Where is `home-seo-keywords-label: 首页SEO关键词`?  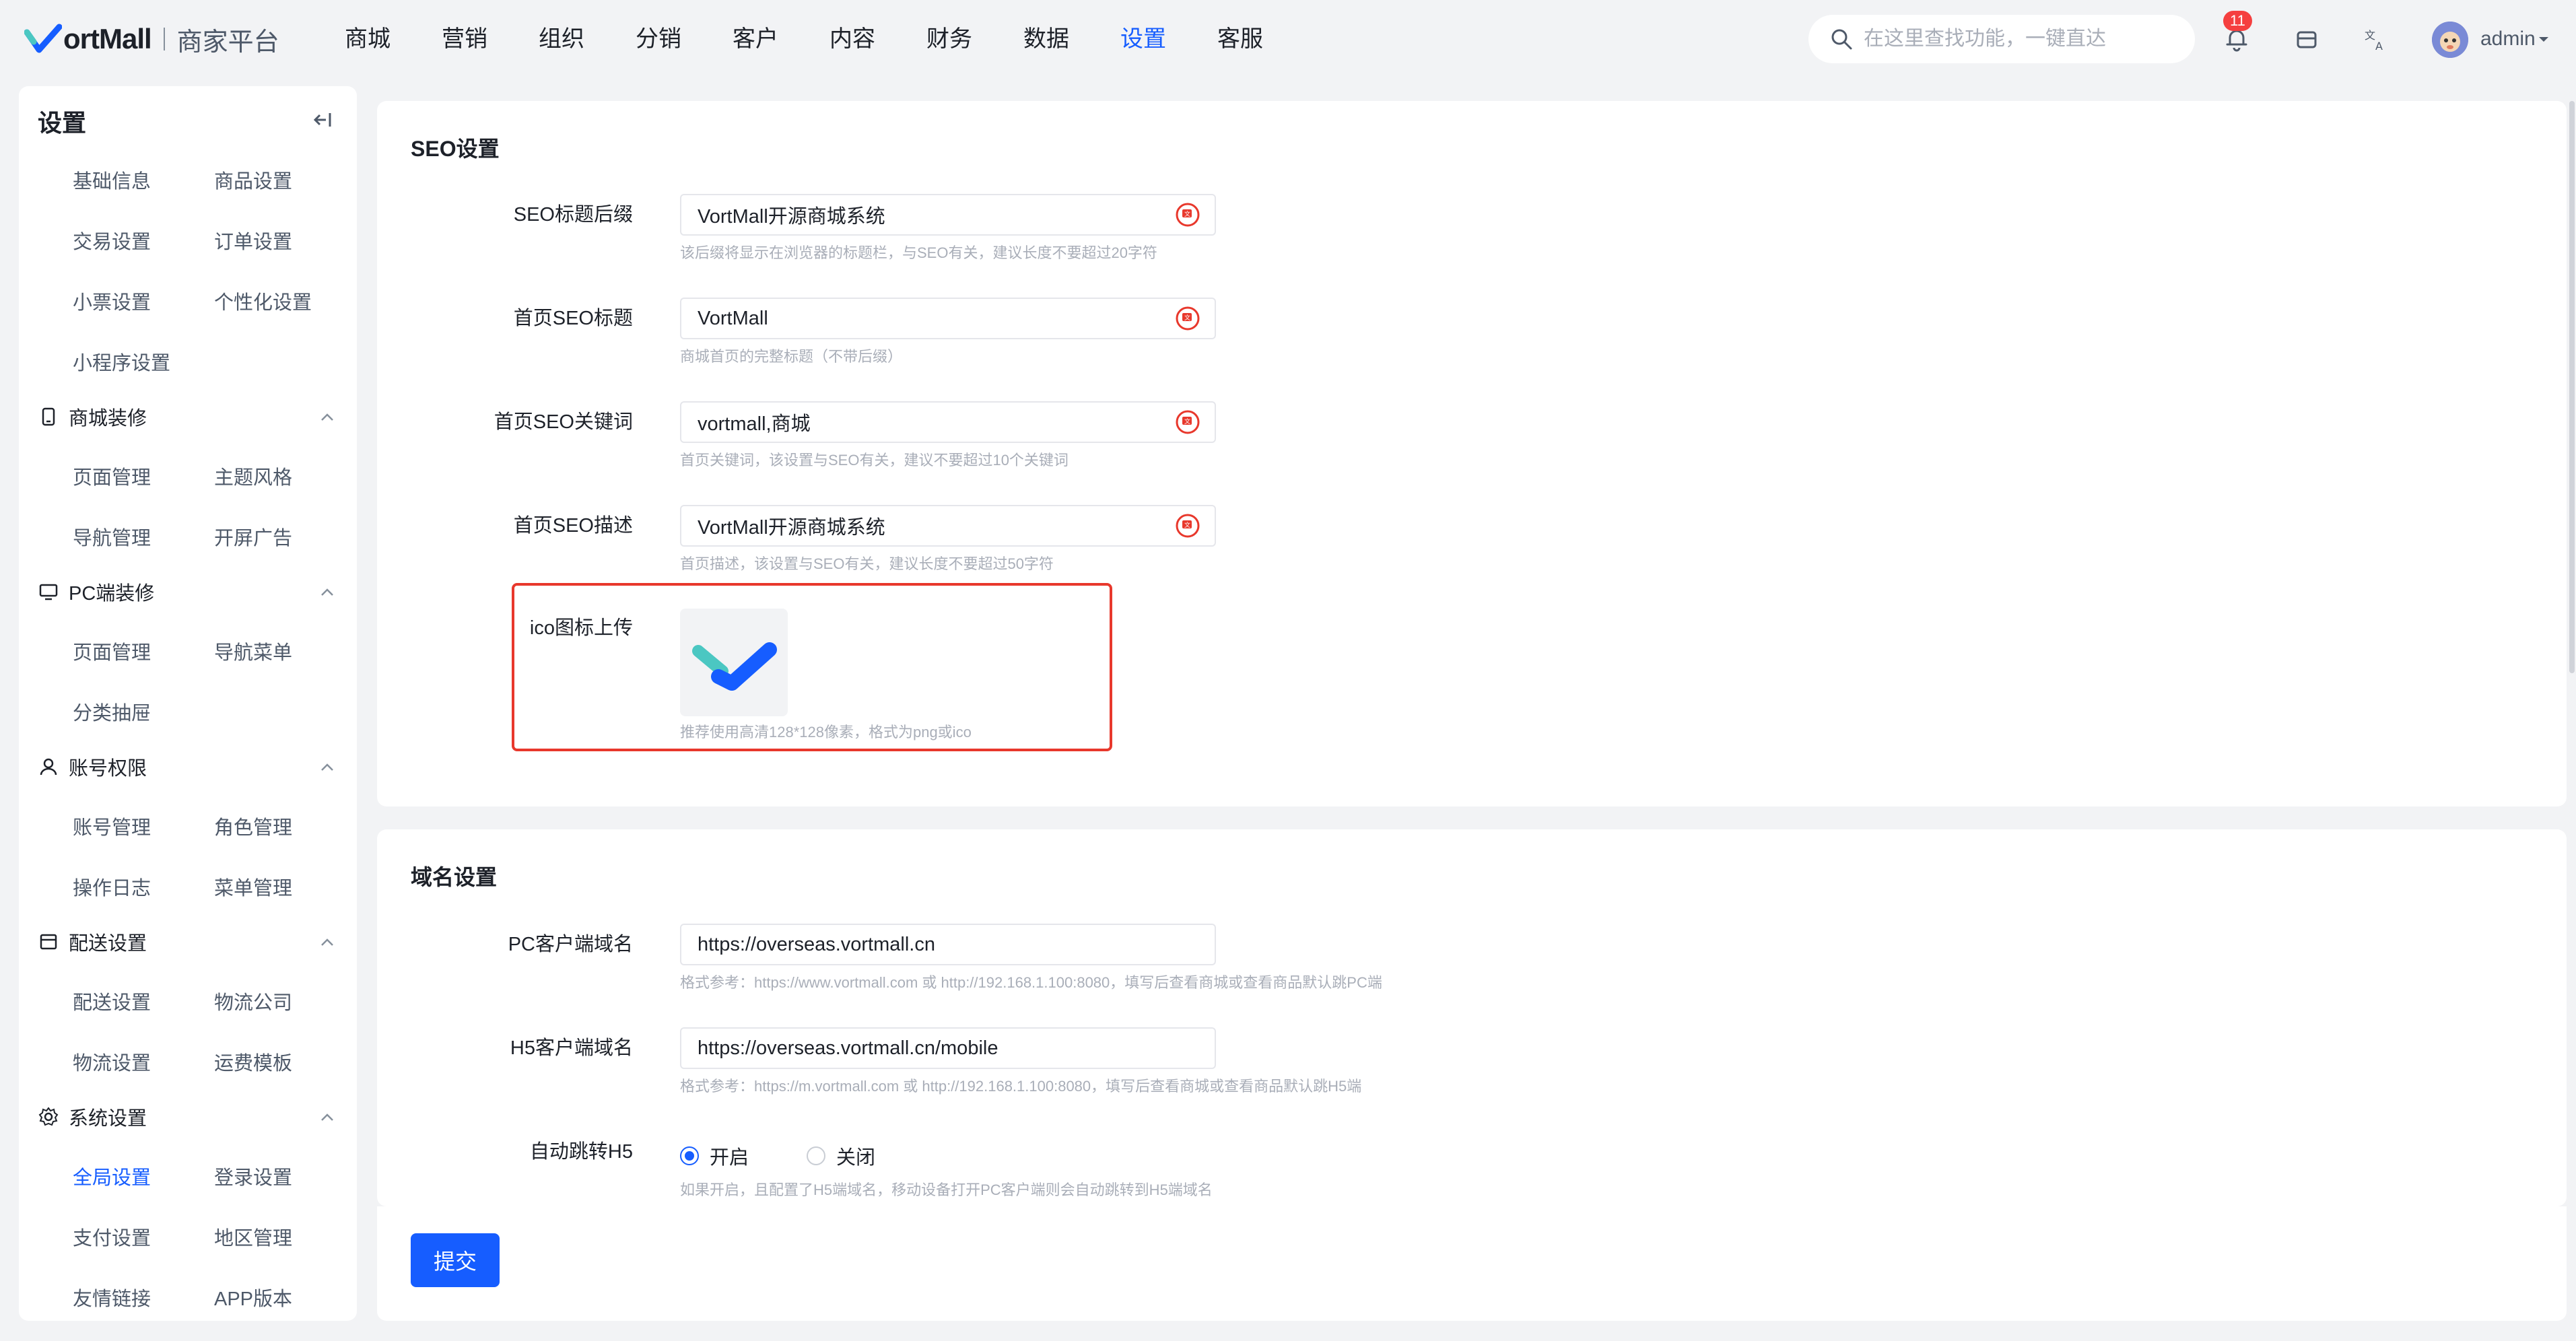 home-seo-keywords-label: 首页SEO关键词 is located at coordinates (563, 422).